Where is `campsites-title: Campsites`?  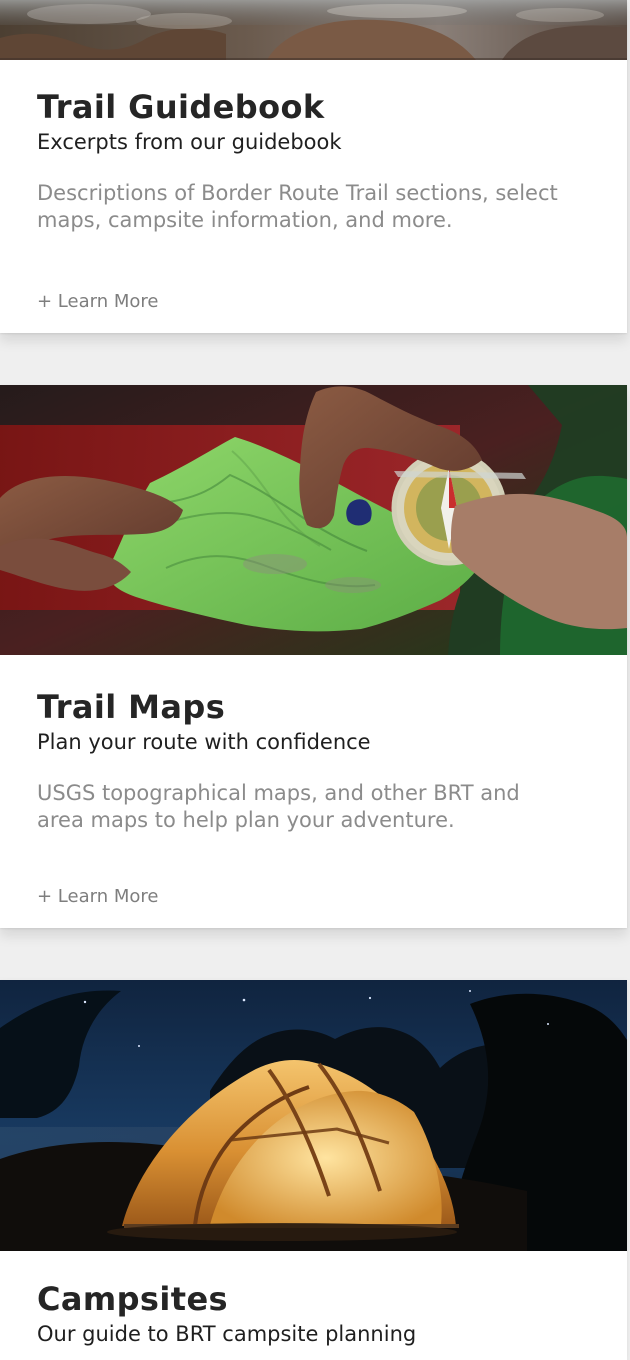
campsites-title: Campsites is located at coordinates (132, 1299).